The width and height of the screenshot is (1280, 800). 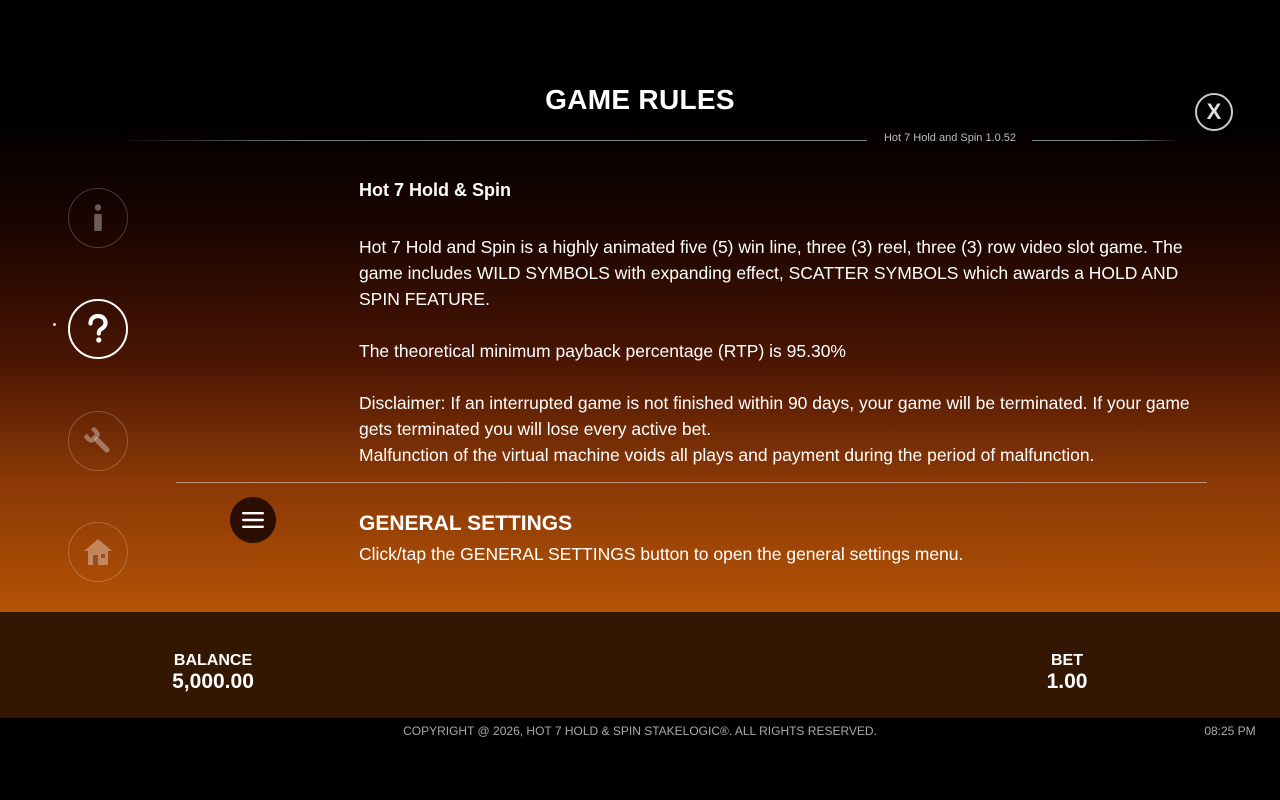 What do you see at coordinates (466, 523) in the screenshot?
I see `general-settings-heading: GENERAL SETTINGS` at bounding box center [466, 523].